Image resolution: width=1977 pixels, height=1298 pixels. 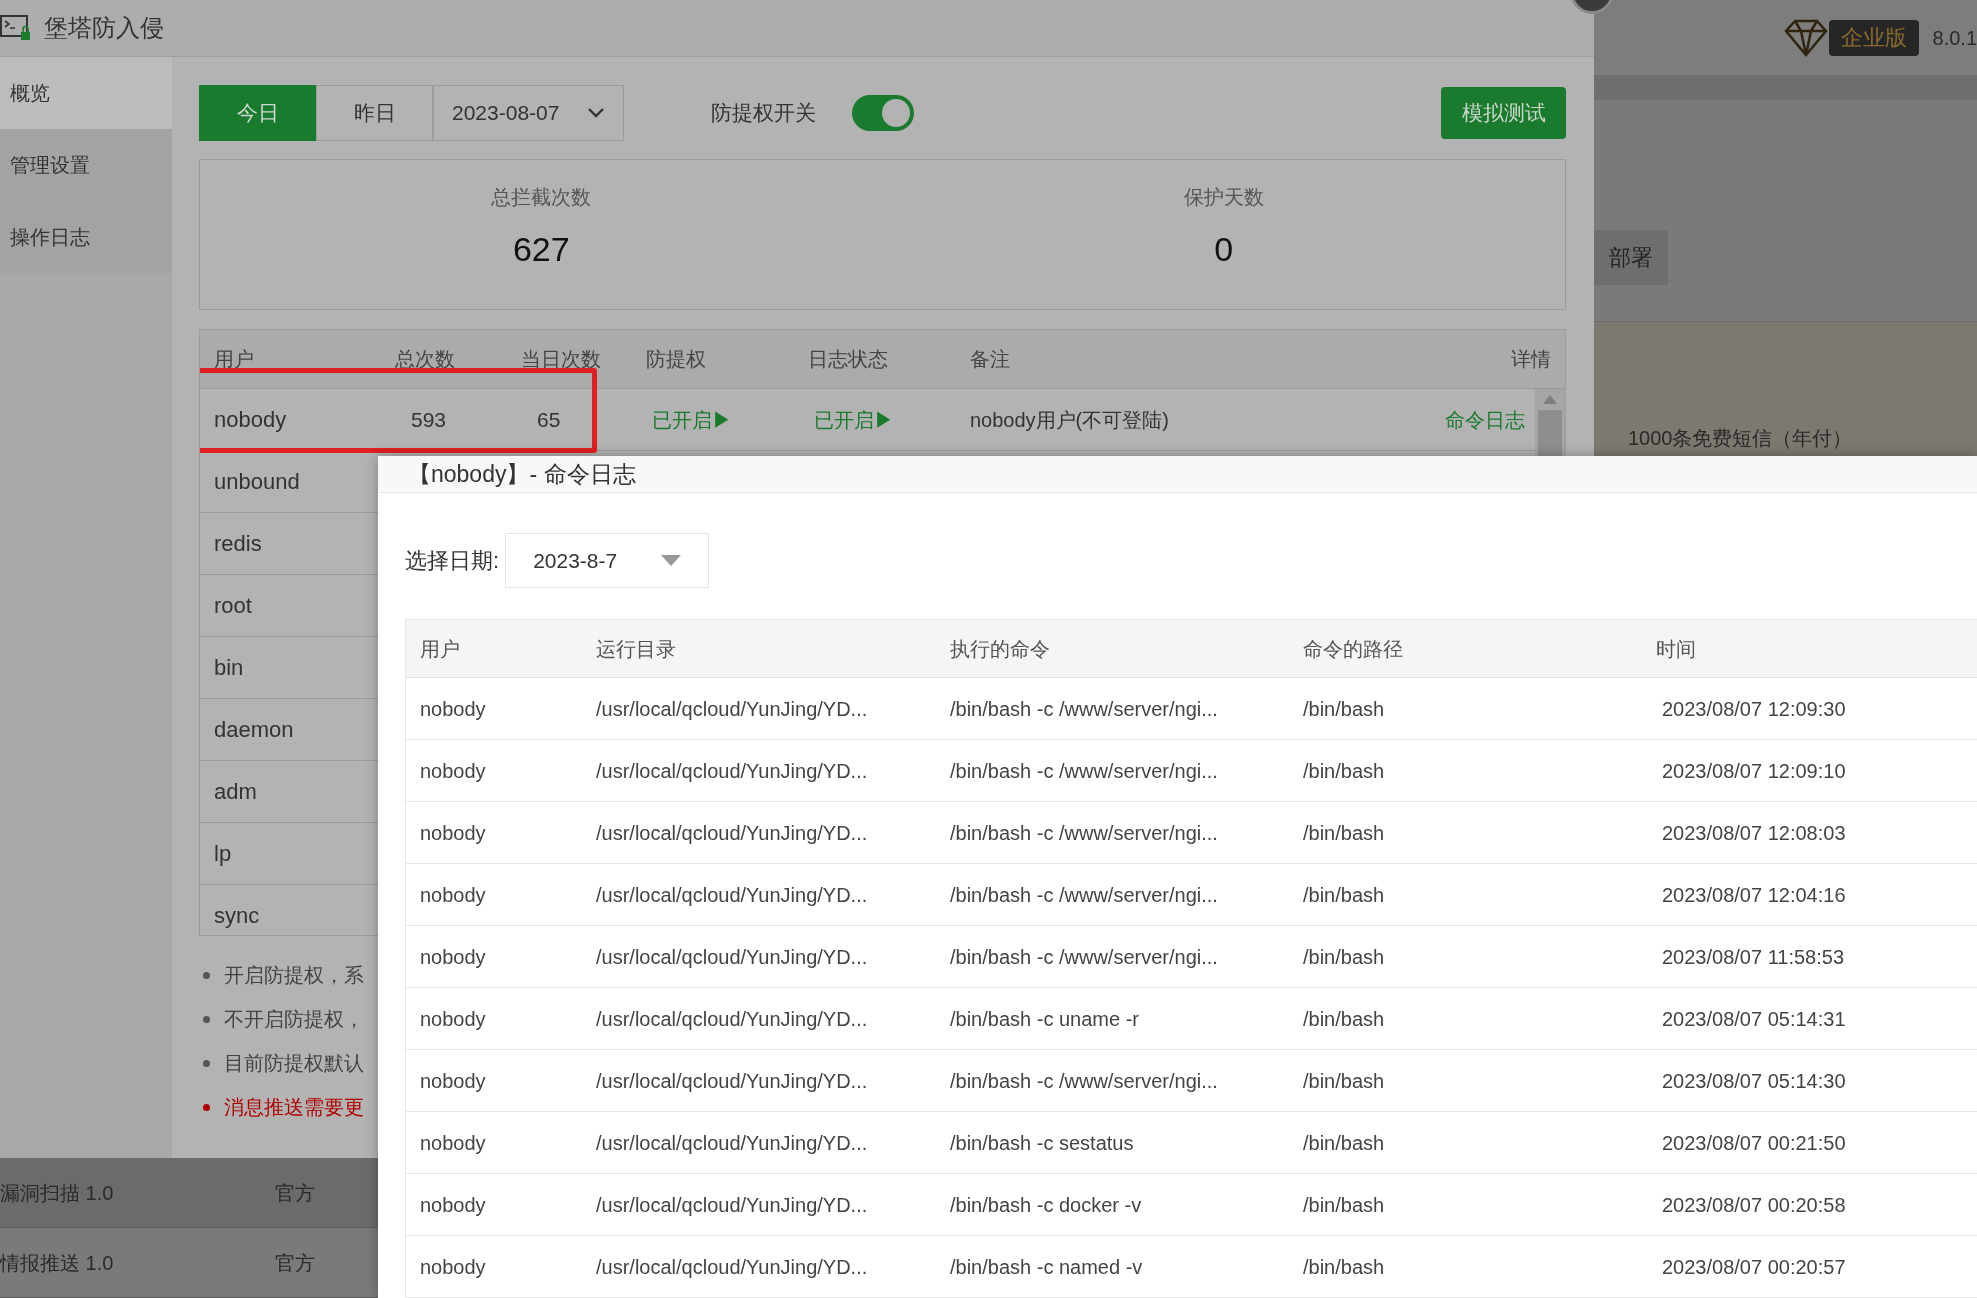 I want to click on column-header: 防提权, so click(x=676, y=359).